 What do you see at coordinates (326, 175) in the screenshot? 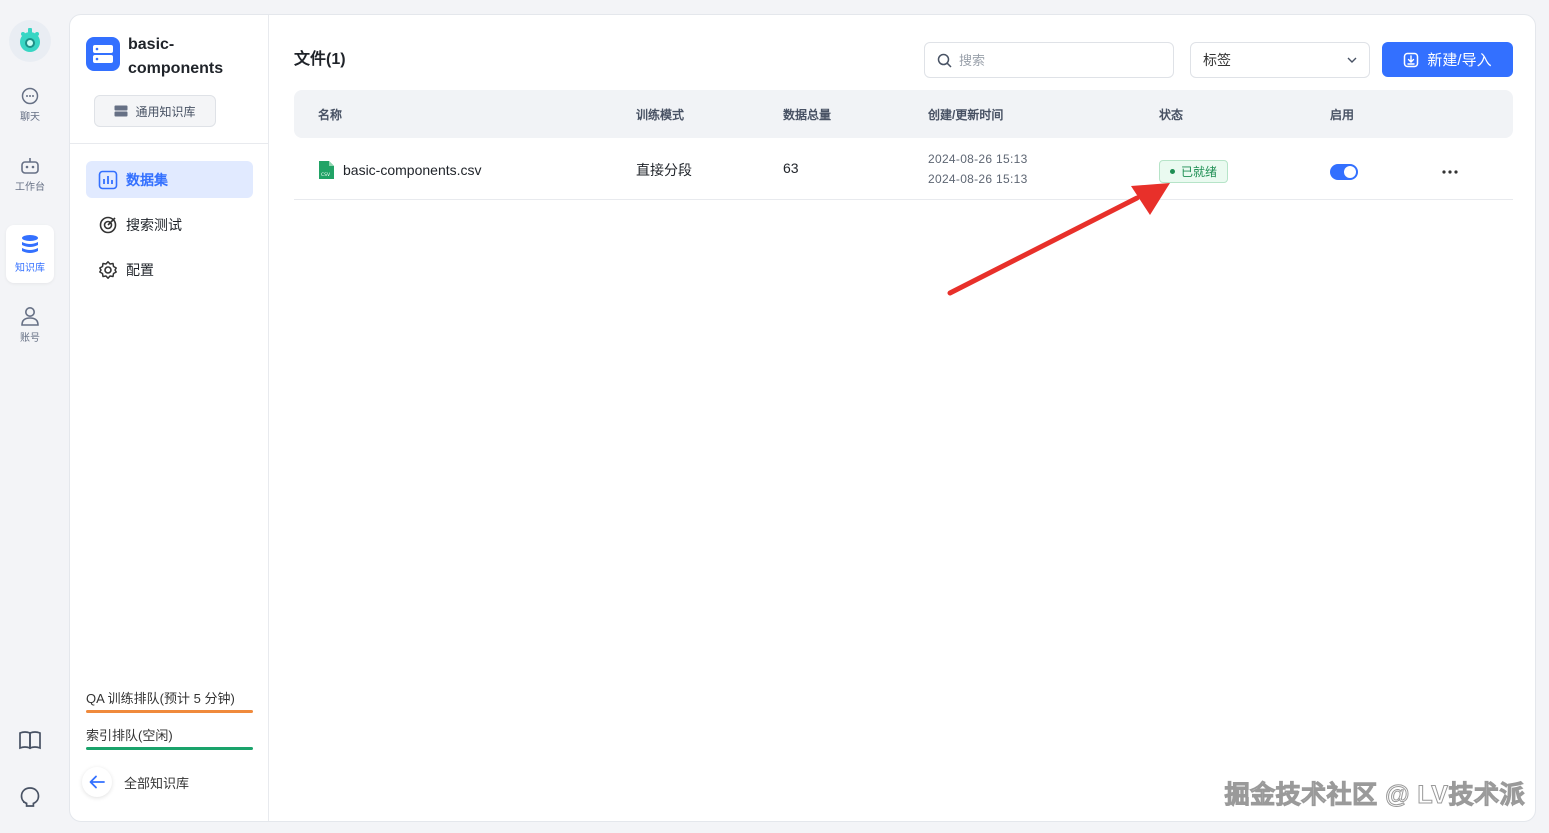
I see `svg-text: CSV` at bounding box center [326, 175].